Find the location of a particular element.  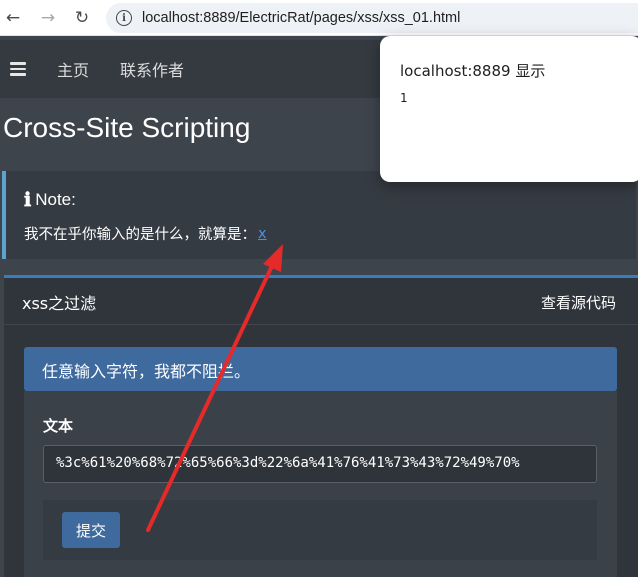

dialog-title: localhost:8889 显示 is located at coordinates (473, 71).